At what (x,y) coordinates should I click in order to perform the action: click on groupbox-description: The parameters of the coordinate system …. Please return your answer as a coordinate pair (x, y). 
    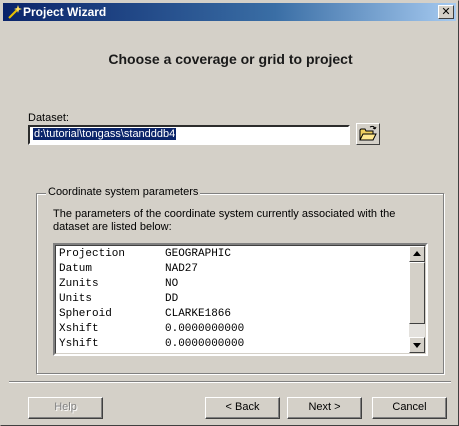
    Looking at the image, I should click on (224, 220).